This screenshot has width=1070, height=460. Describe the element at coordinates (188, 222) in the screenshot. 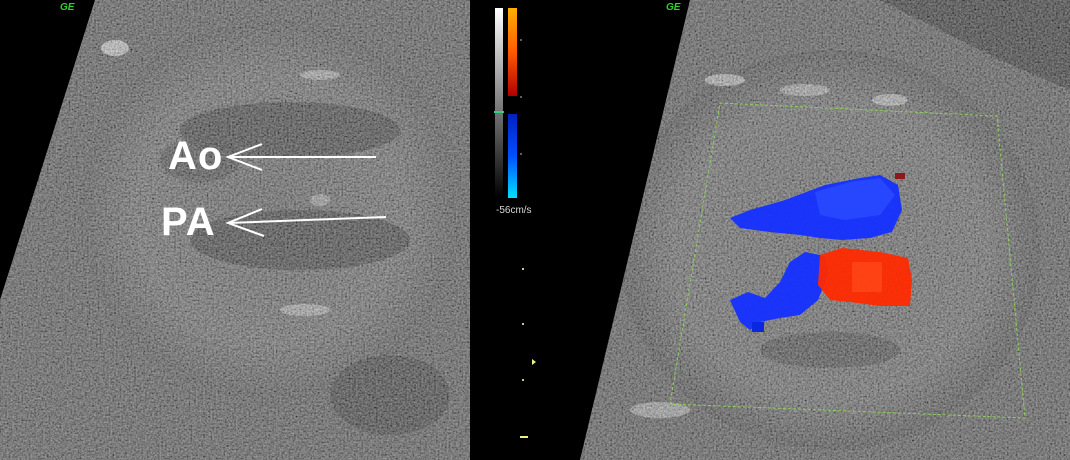

I see `label-pa: PA` at that location.